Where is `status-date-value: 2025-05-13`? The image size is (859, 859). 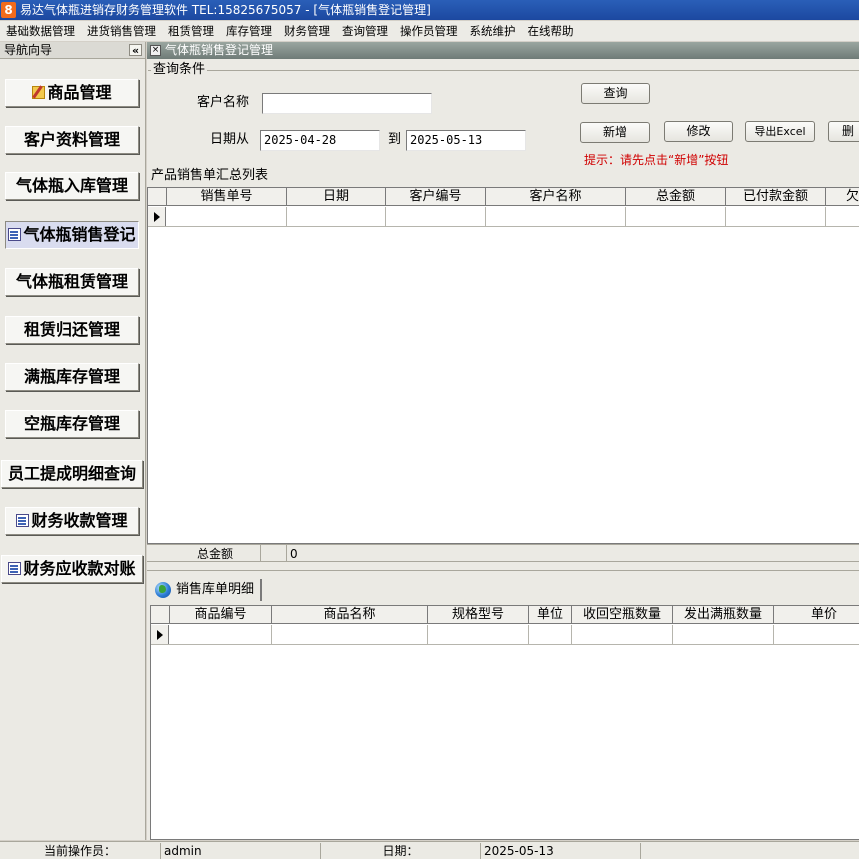 status-date-value: 2025-05-13 is located at coordinates (561, 851).